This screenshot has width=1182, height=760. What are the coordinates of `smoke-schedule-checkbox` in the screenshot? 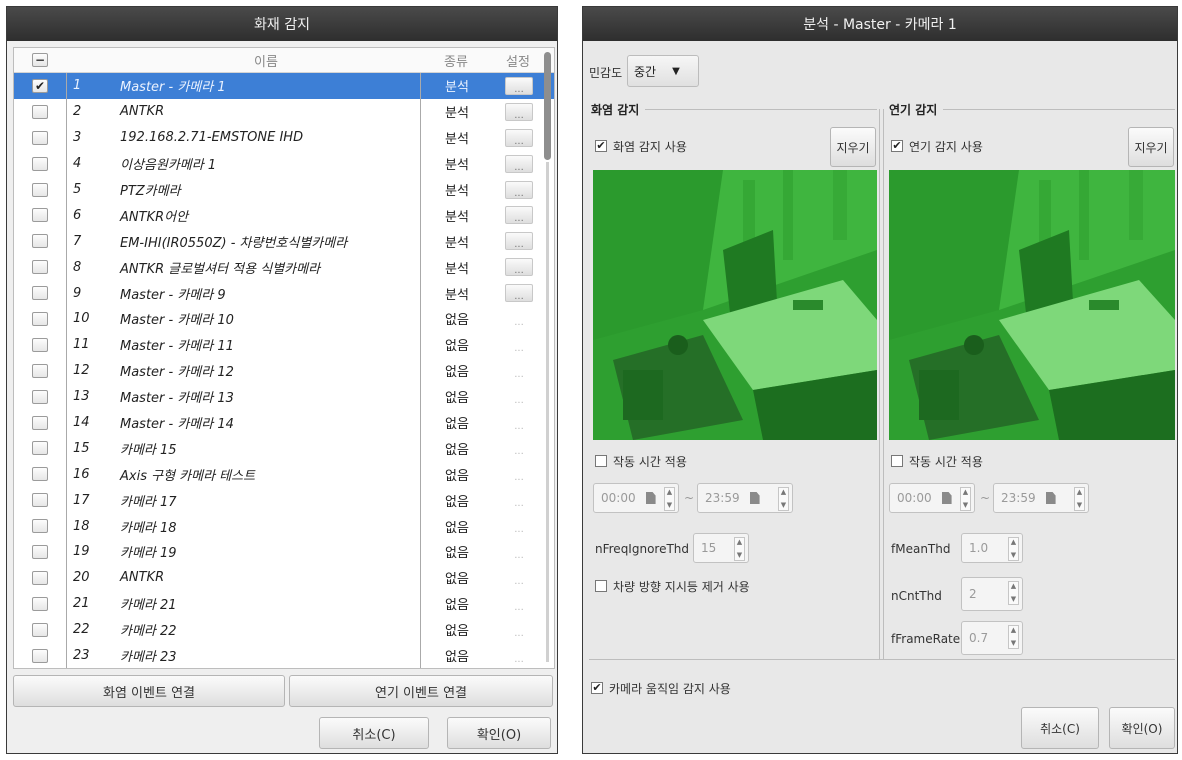 It's located at (897, 461).